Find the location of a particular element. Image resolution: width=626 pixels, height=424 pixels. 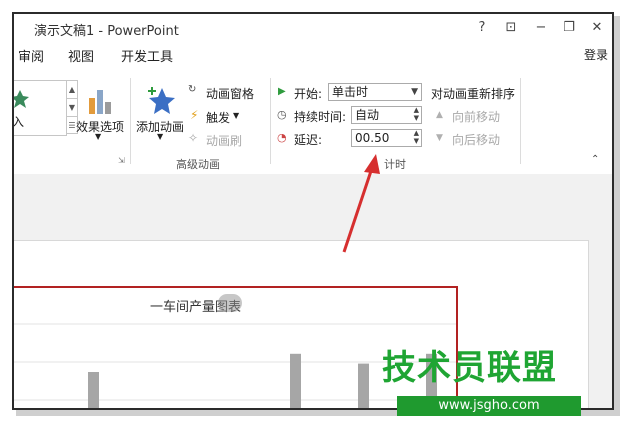

arrow-down-icon: ▼ is located at coordinates (439, 138).